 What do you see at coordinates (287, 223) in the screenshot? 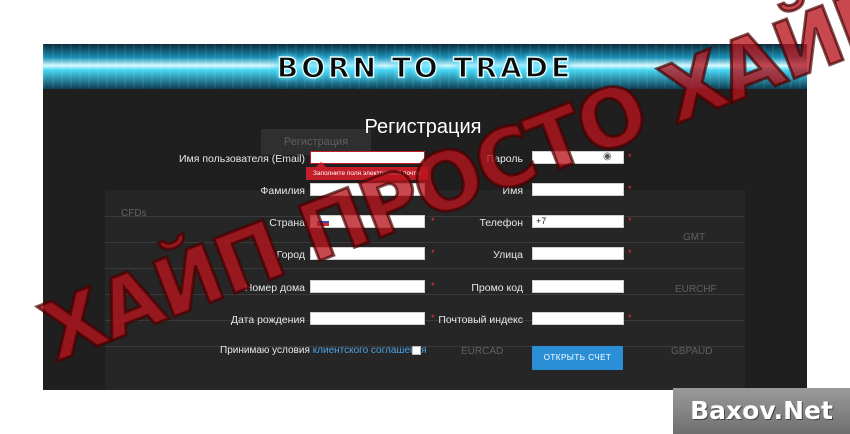
I see `country-label: Страна` at bounding box center [287, 223].